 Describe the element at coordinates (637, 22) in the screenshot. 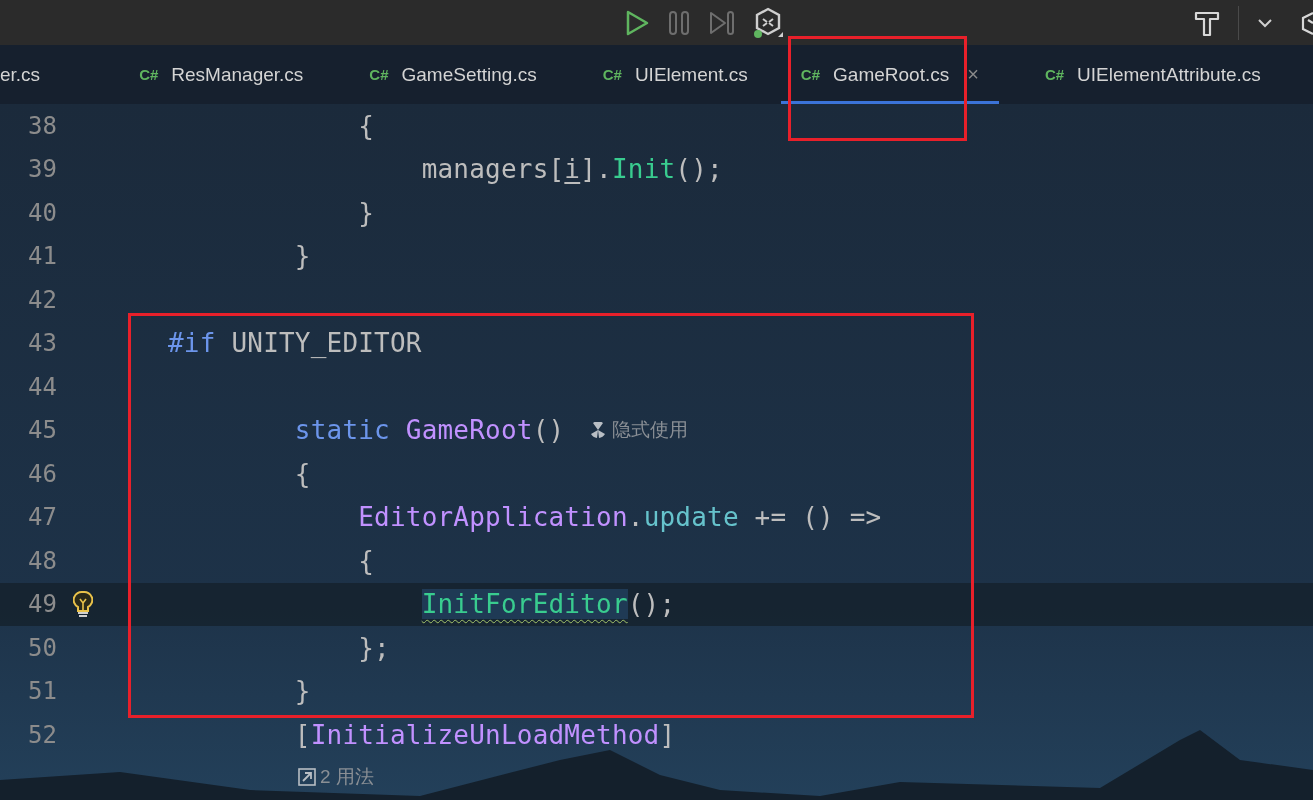

I see `play-icon` at that location.